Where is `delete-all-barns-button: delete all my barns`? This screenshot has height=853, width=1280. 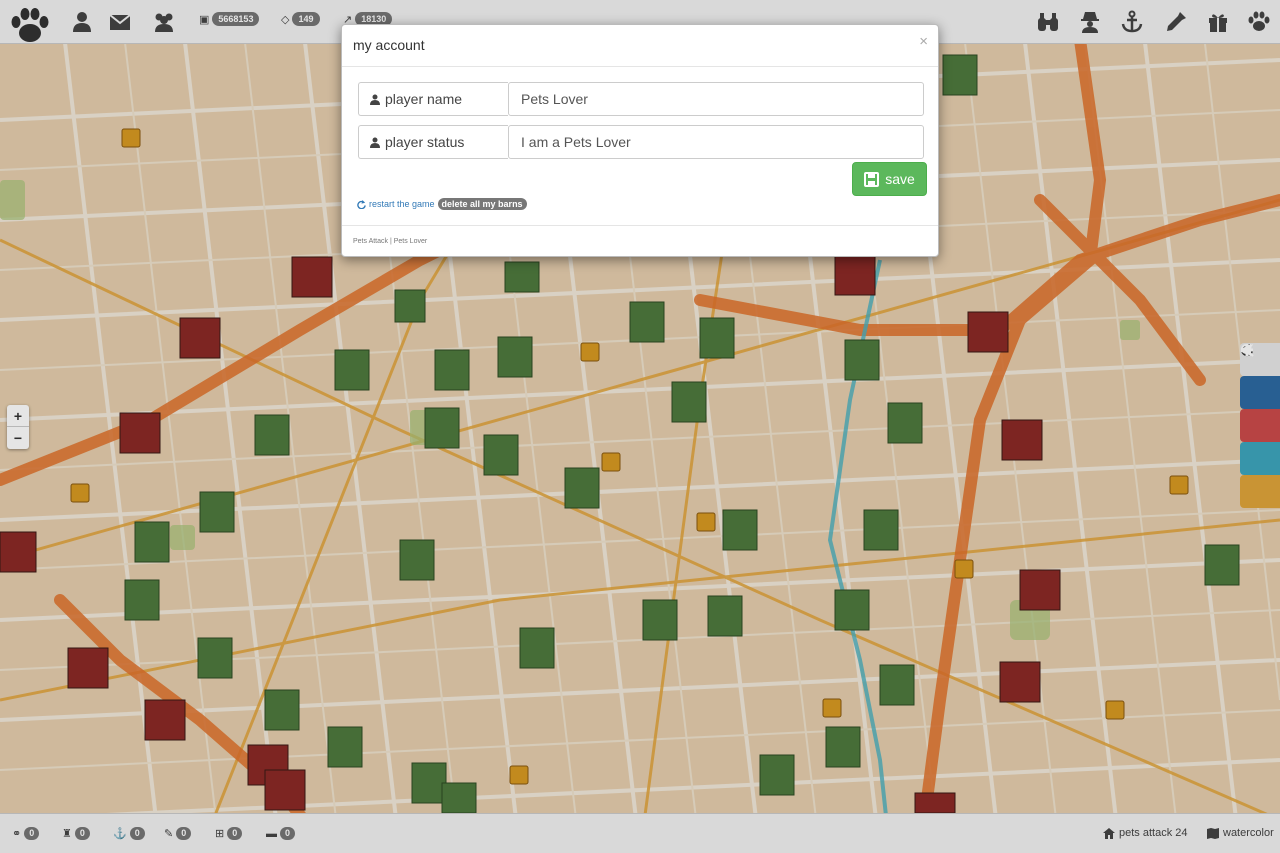 delete-all-barns-button: delete all my barns is located at coordinates (482, 204).